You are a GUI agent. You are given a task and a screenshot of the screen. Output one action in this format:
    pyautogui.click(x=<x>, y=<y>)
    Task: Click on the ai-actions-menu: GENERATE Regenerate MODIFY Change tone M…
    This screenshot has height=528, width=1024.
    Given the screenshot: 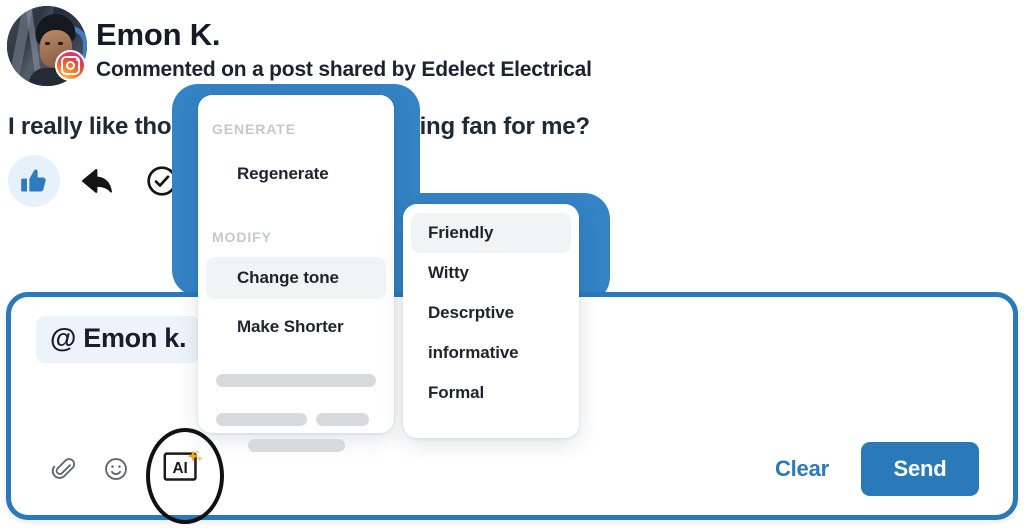 What is the action you would take?
    pyautogui.click(x=296, y=273)
    